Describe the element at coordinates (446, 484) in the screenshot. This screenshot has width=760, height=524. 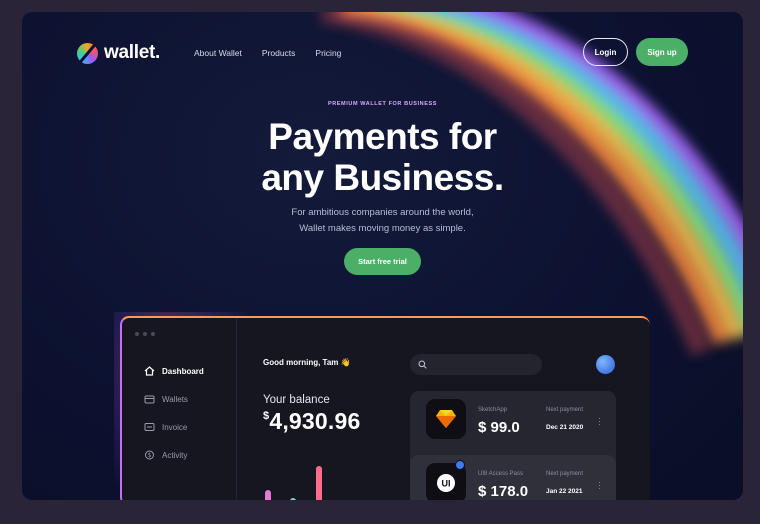
I see `svg-text: UI` at that location.